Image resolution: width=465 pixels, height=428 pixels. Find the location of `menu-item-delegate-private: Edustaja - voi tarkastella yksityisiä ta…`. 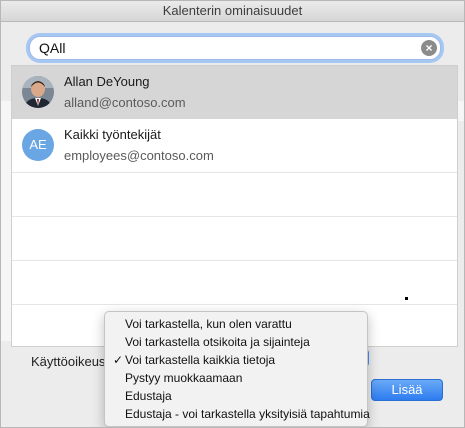

menu-item-delegate-private: Edustaja - voi tarkastella yksityisiä ta… is located at coordinates (237, 414).